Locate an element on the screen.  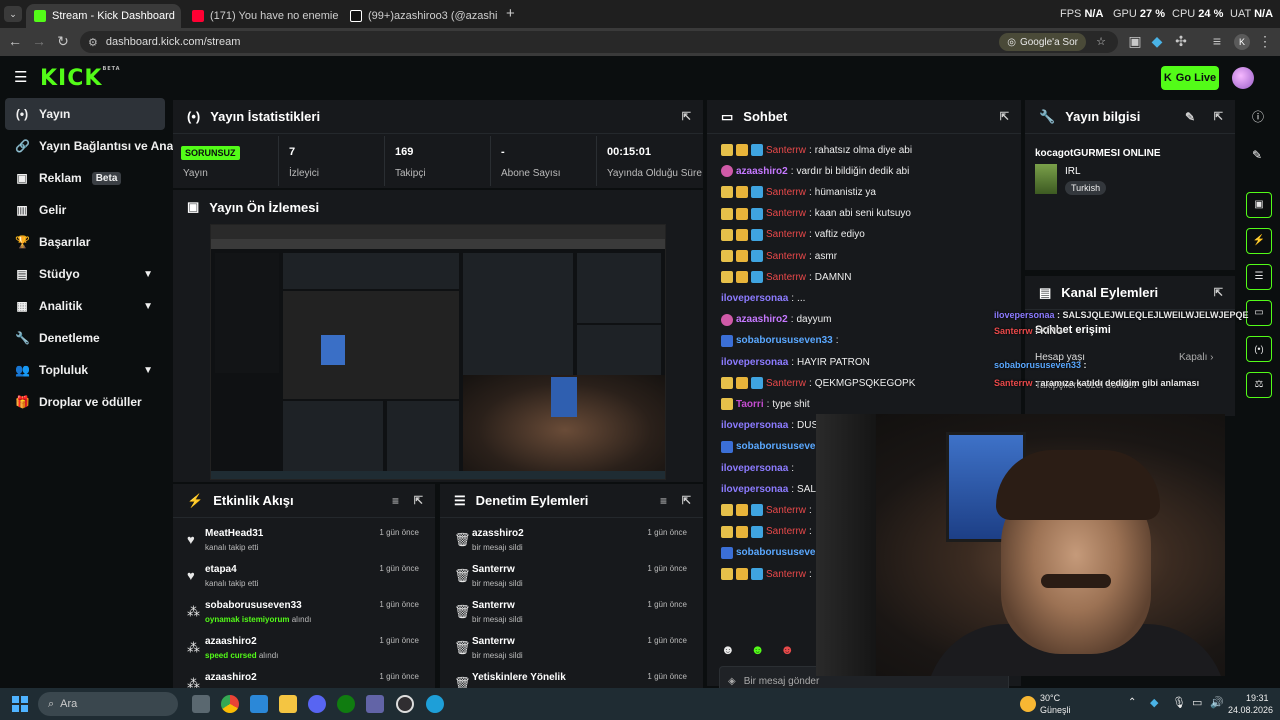
chat-message: Santerrw: hümanistiz ya is located at coordinates (798, 192).